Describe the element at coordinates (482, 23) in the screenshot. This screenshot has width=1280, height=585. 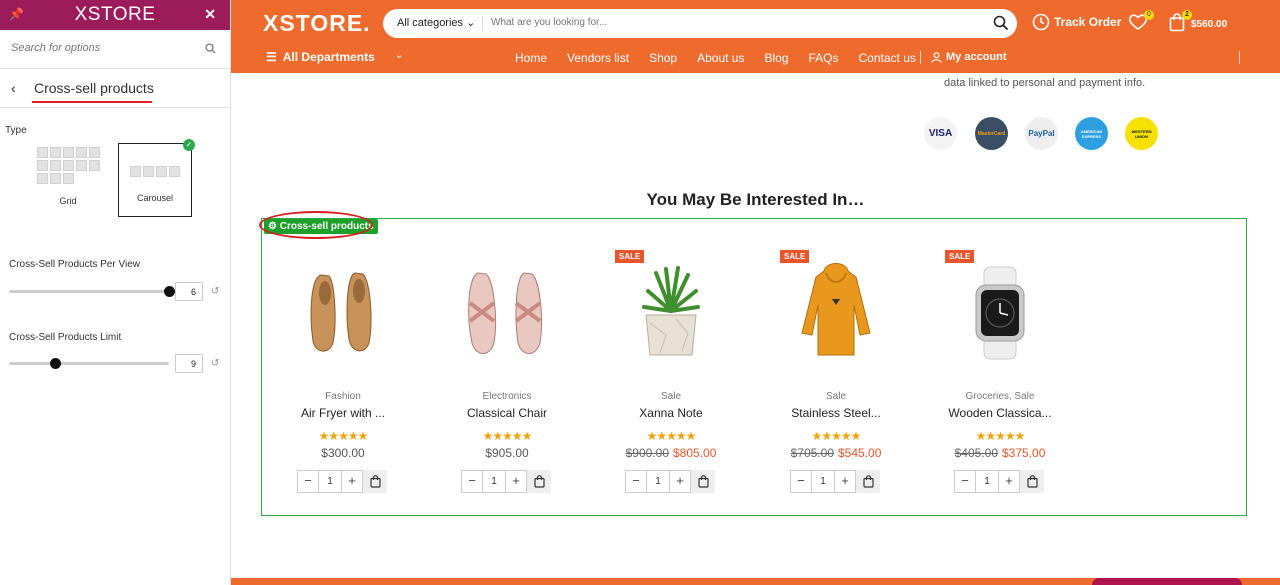
I see `divider` at that location.